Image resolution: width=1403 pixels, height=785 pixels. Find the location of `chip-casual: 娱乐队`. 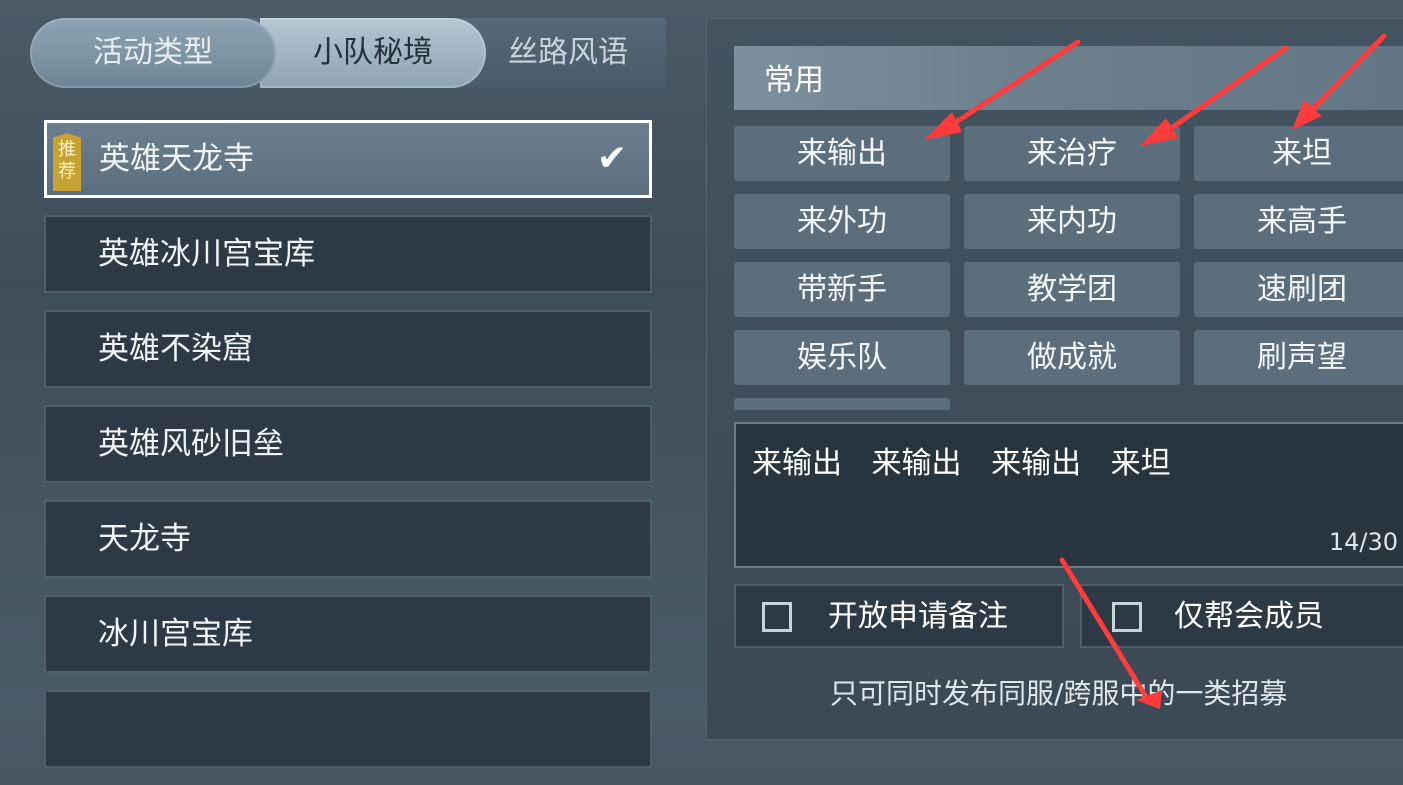

chip-casual: 娱乐队 is located at coordinates (842, 357).